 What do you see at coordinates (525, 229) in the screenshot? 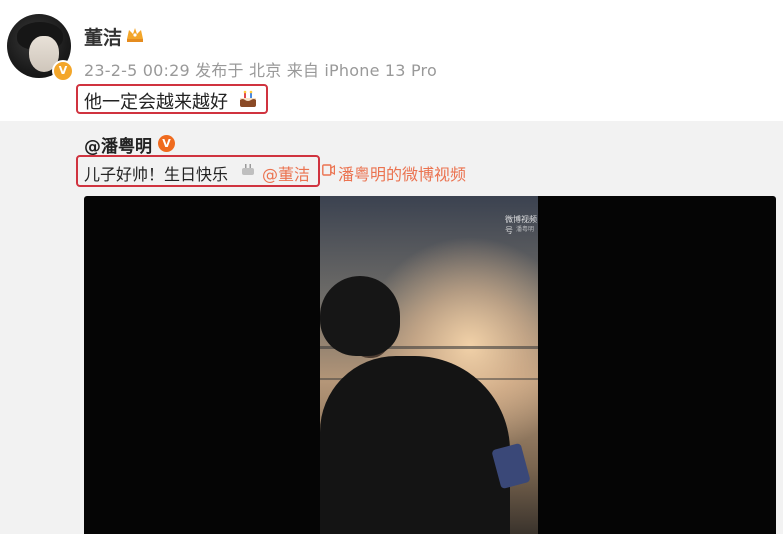
I see `video-watermark-sub: 潘粤明` at bounding box center [525, 229].